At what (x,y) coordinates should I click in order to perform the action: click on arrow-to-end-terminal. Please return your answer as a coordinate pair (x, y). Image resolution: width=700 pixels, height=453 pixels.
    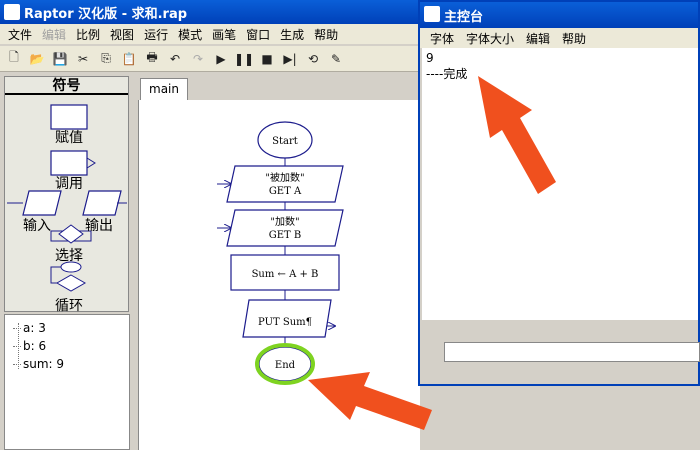
    Looking at the image, I should click on (370, 401).